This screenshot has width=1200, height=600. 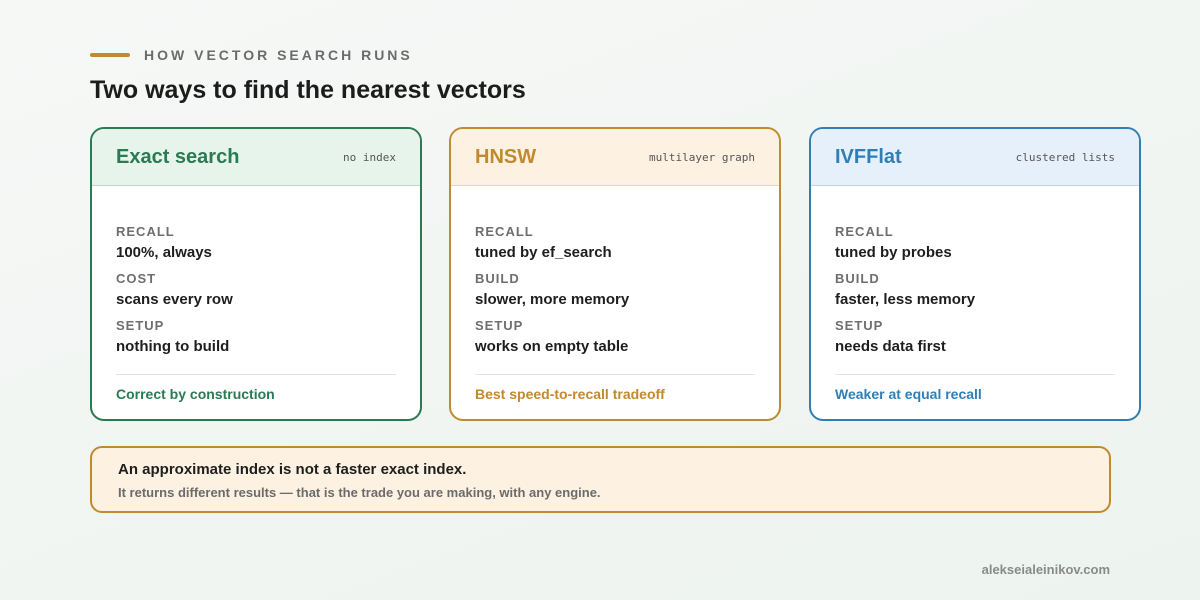 I want to click on card-title: IVFFlat, so click(x=868, y=156).